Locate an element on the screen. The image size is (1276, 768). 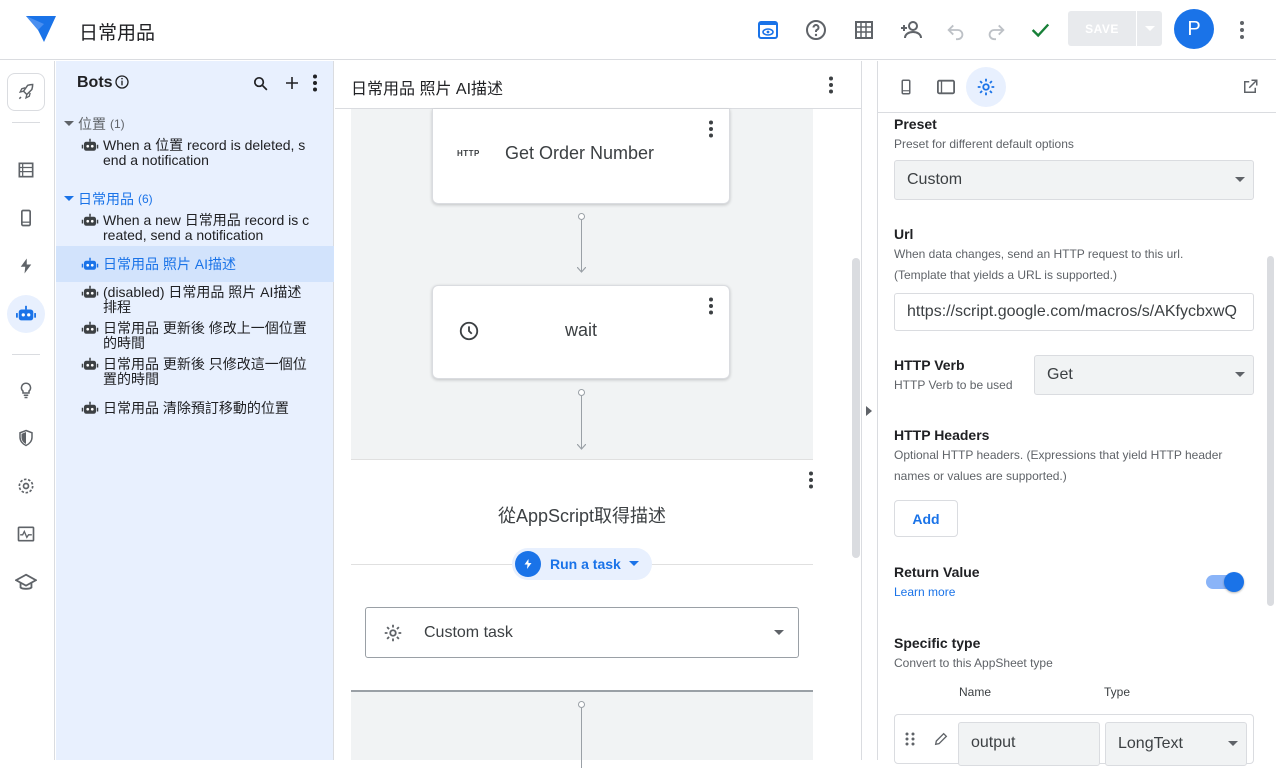
save-options-dropdown is located at coordinates (1149, 28).